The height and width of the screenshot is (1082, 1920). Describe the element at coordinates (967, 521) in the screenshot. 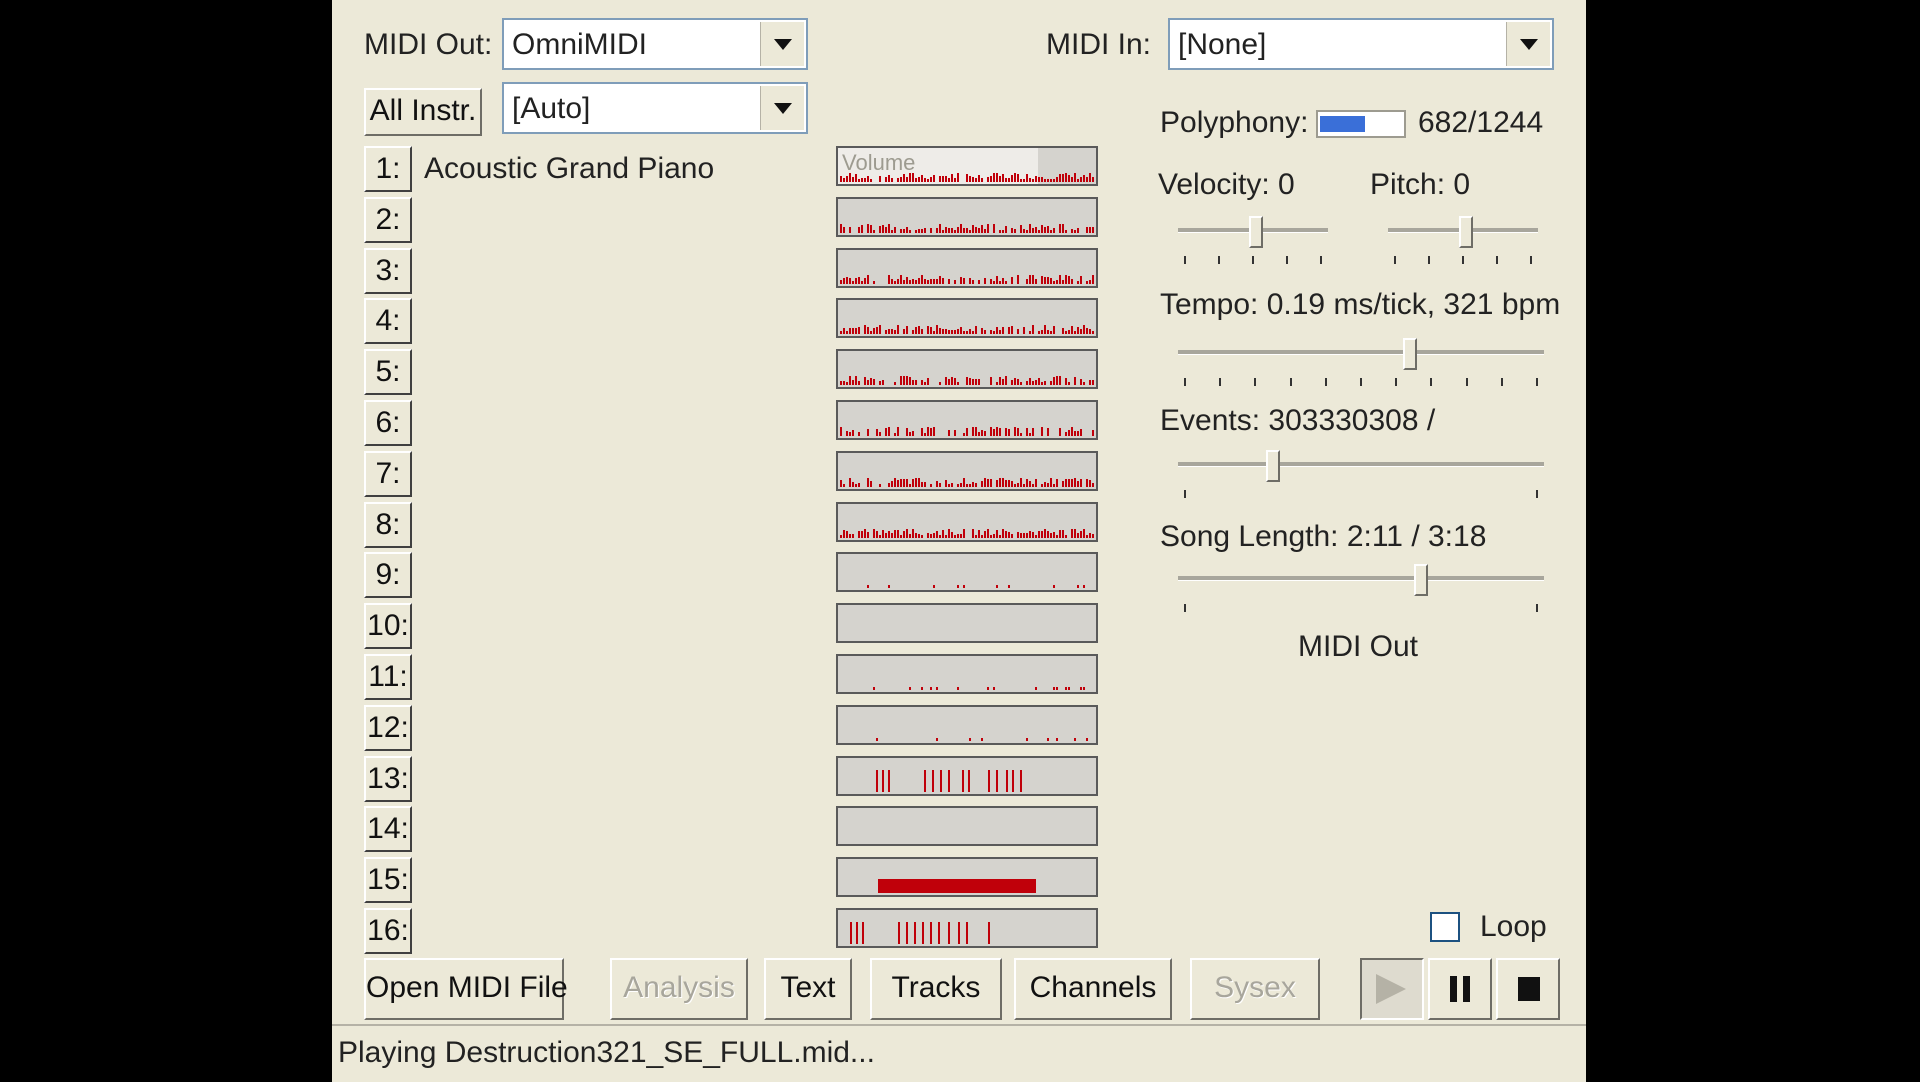

I see `channel-8-volume-activity` at that location.